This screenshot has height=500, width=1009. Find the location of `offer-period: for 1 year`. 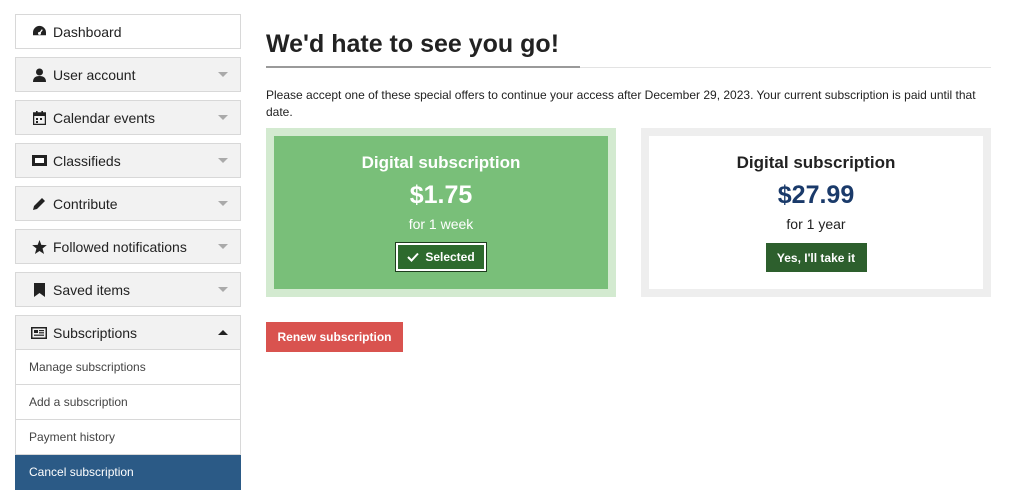

offer-period: for 1 year is located at coordinates (816, 224).